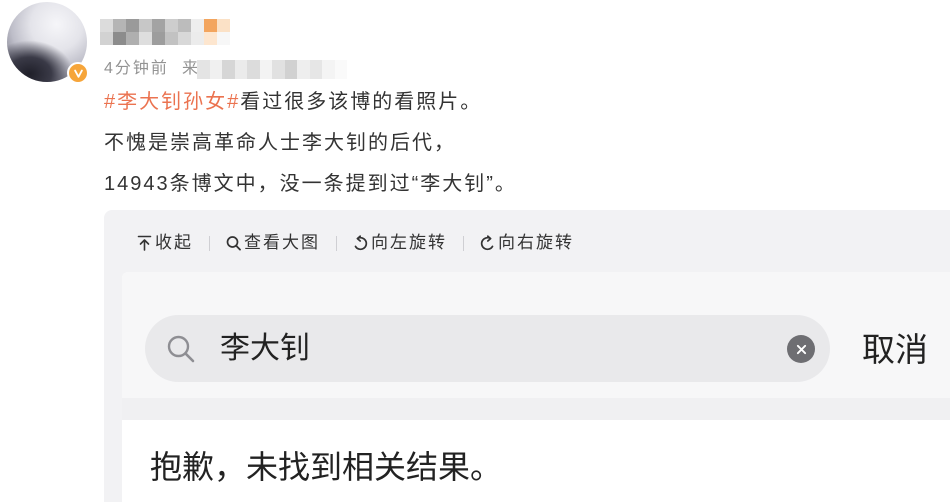 The image size is (950, 502). I want to click on image-empty-result: 抱歉，未找到相关结果。, so click(326, 467).